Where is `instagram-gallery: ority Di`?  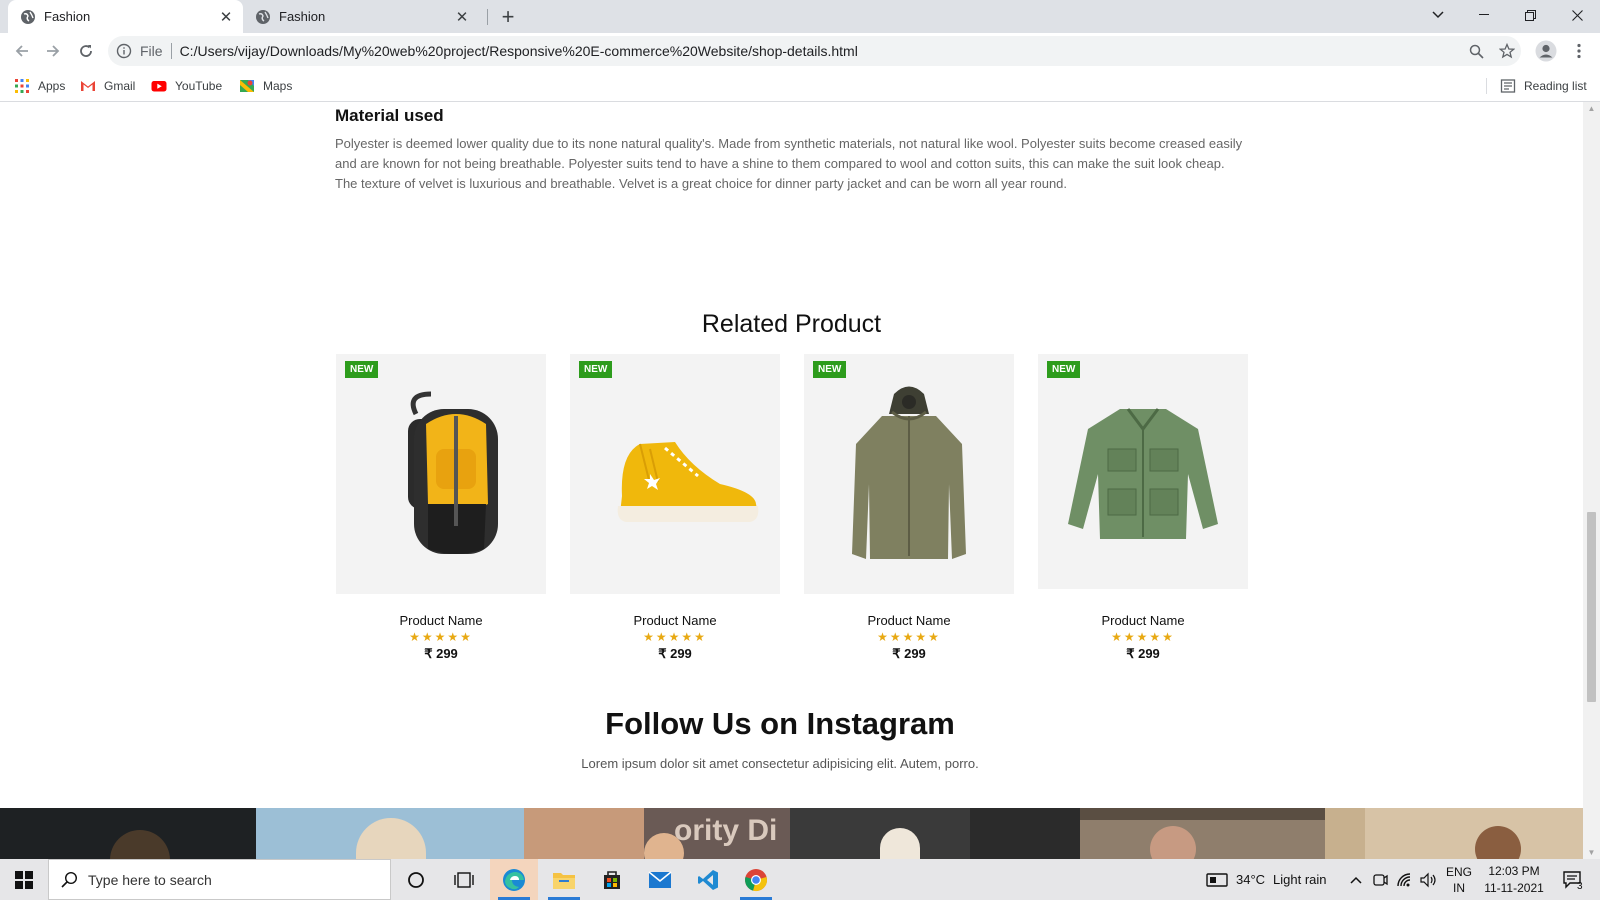
instagram-gallery: ority Di is located at coordinates (791, 833).